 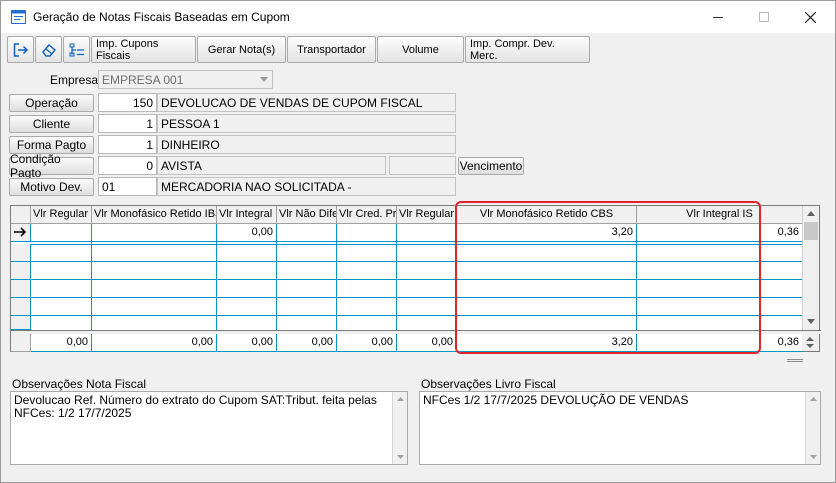 I want to click on operacao-button: Operação, so click(x=51, y=103).